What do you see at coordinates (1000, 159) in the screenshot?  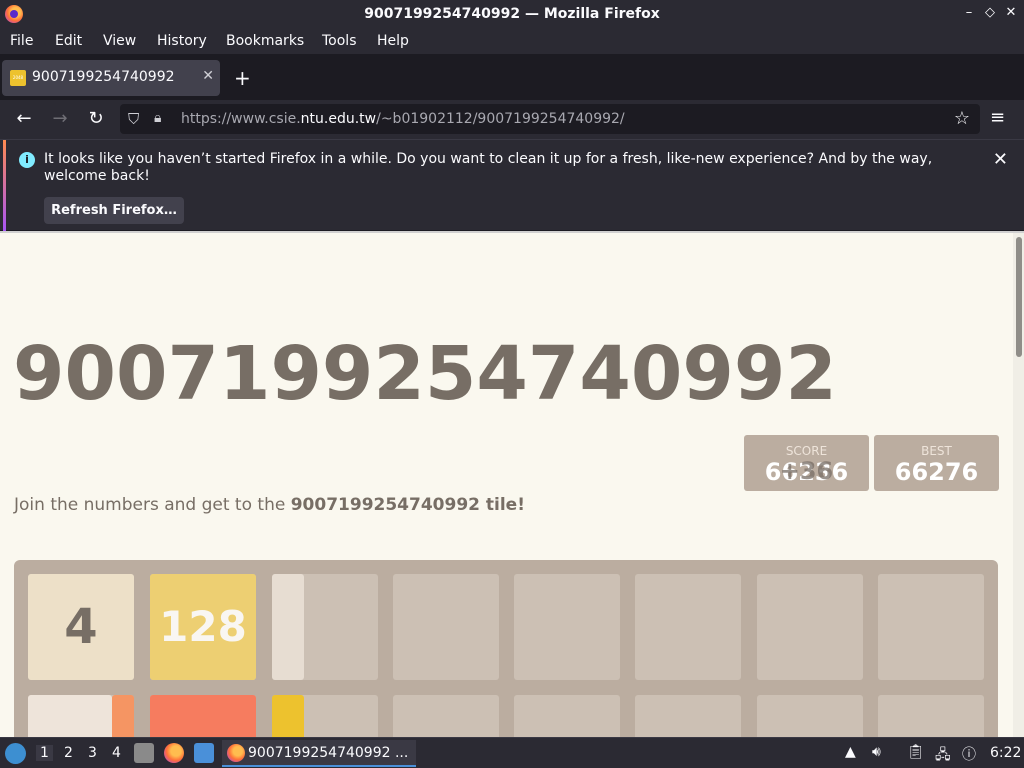 I see `notification-close-icon: ✕` at bounding box center [1000, 159].